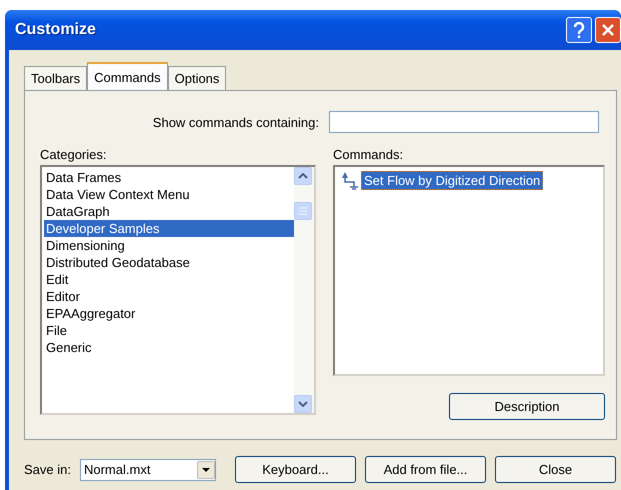 Image resolution: width=621 pixels, height=490 pixels. I want to click on category-item: Developer Samples, so click(169, 228).